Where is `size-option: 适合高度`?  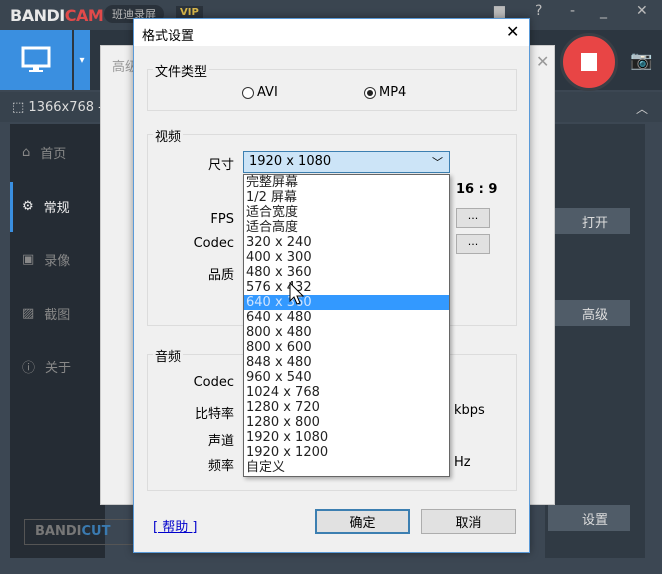
size-option: 适合高度 is located at coordinates (346, 227).